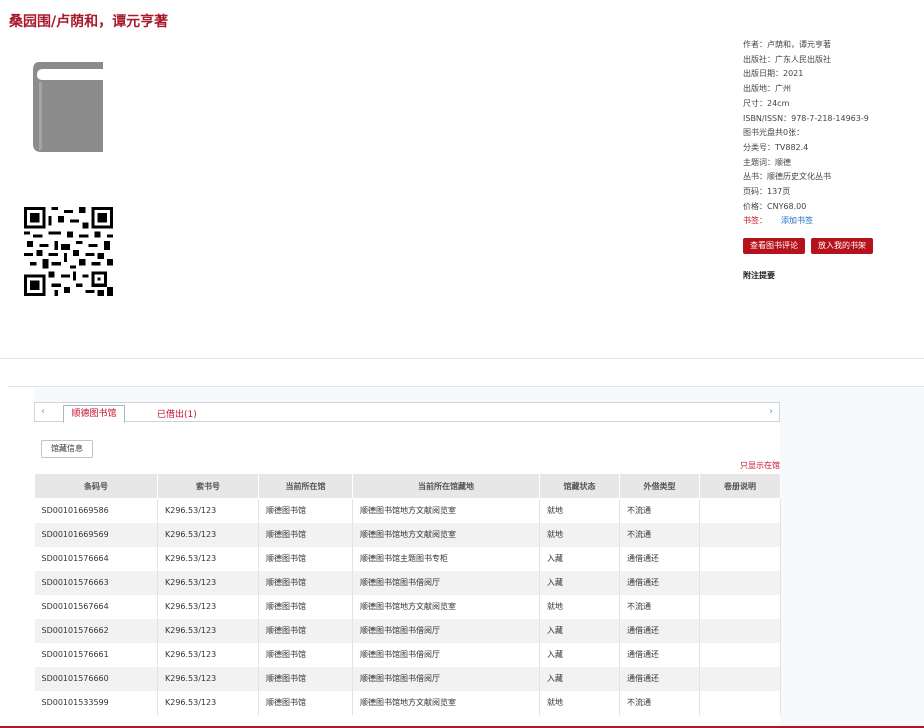 Image resolution: width=924 pixels, height=728 pixels. Describe the element at coordinates (771, 411) in the screenshot. I see `tab-next-icon: ›` at that location.